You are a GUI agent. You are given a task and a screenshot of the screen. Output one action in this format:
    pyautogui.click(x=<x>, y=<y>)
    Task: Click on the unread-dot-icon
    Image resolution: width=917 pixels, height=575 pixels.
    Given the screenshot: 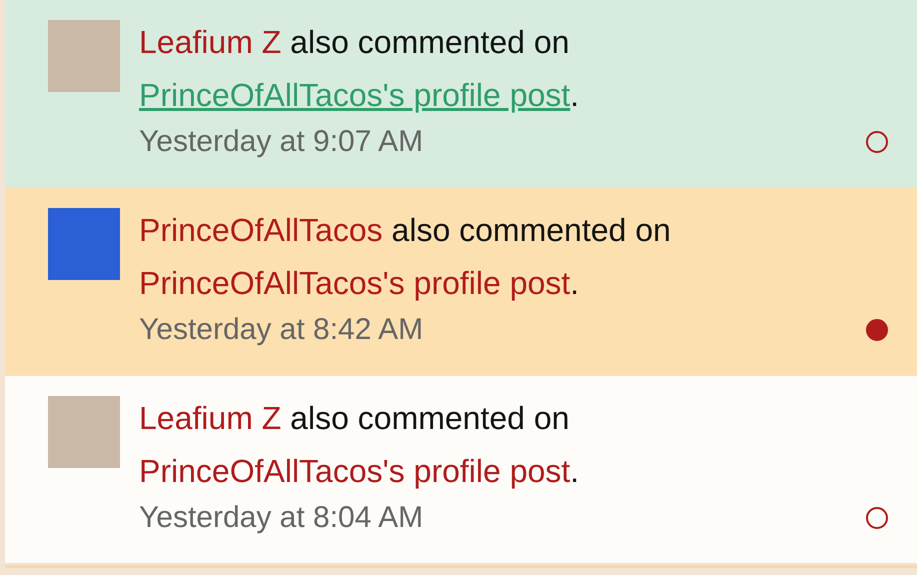 What is the action you would take?
    pyautogui.click(x=877, y=330)
    